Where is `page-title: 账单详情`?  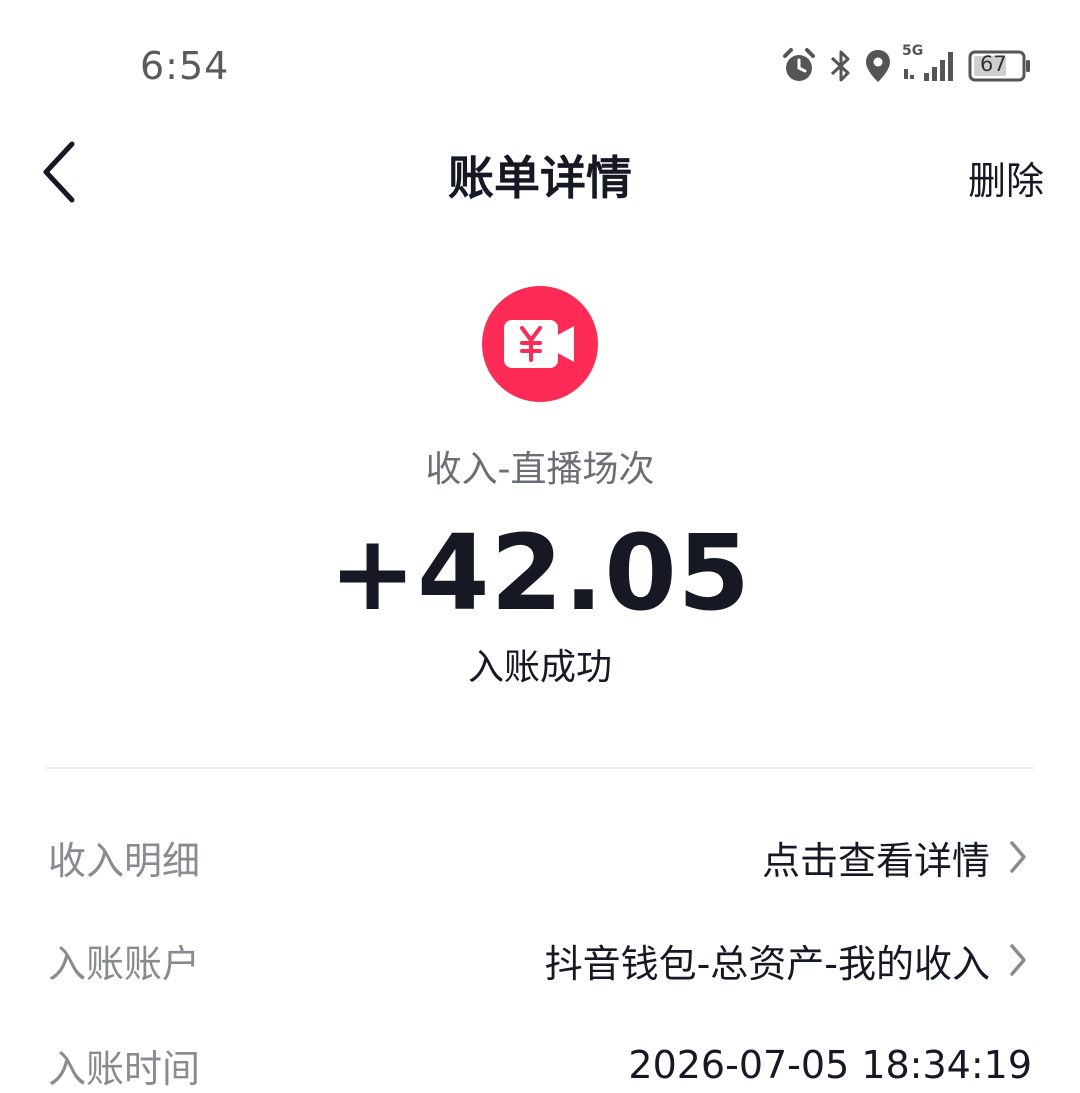 page-title: 账单详情 is located at coordinates (540, 178).